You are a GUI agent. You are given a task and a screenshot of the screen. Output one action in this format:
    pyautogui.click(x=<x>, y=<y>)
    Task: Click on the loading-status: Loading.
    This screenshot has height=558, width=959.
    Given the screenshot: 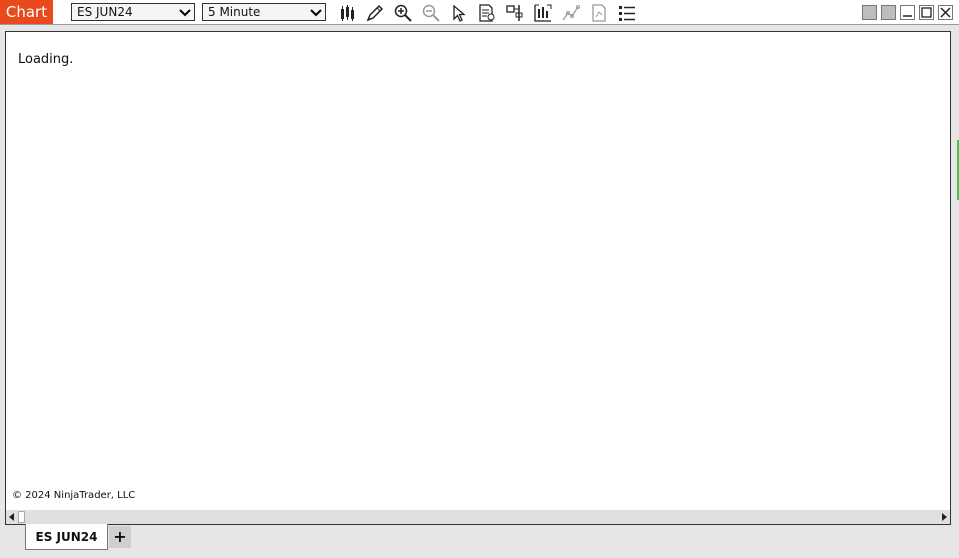 What is the action you would take?
    pyautogui.click(x=46, y=59)
    